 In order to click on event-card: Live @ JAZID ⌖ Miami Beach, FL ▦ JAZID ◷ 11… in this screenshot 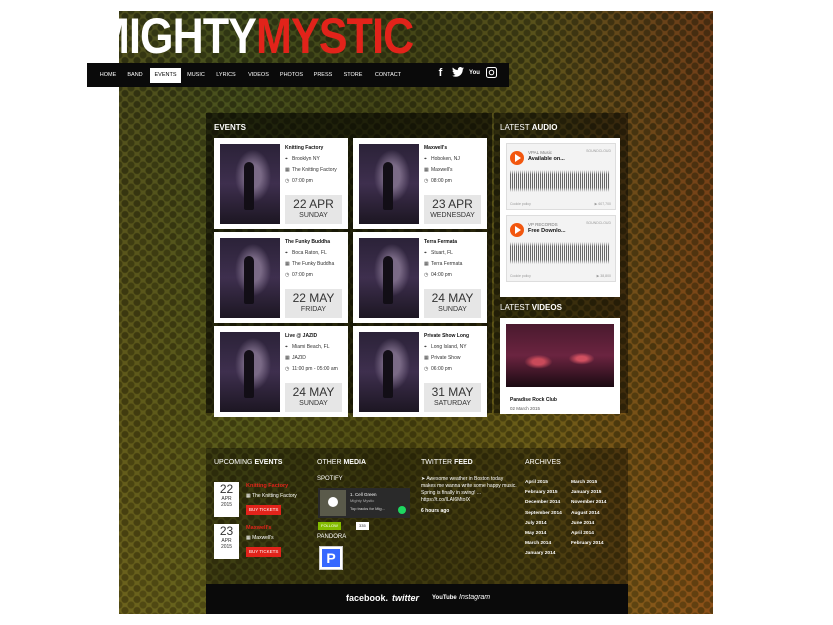, I will do `click(281, 371)`.